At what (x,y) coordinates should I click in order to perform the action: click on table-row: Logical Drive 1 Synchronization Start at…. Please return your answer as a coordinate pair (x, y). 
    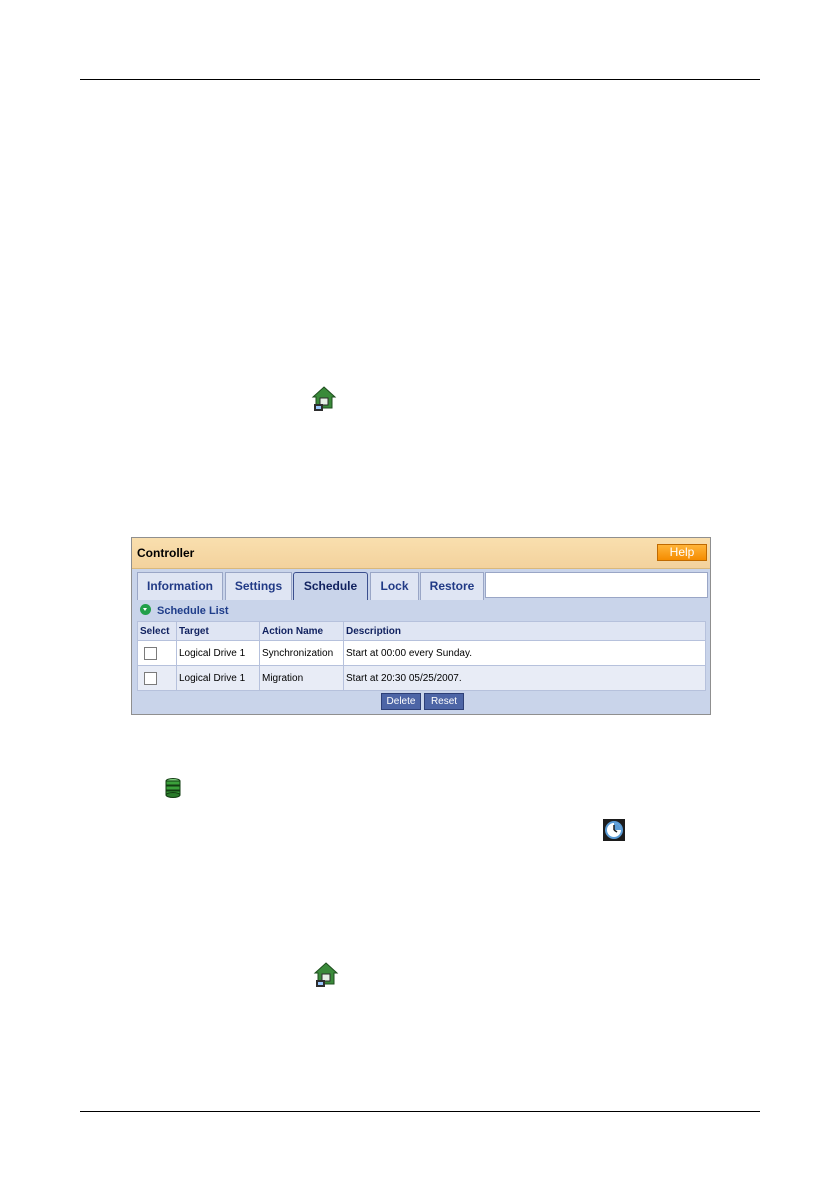
    Looking at the image, I should click on (421, 653).